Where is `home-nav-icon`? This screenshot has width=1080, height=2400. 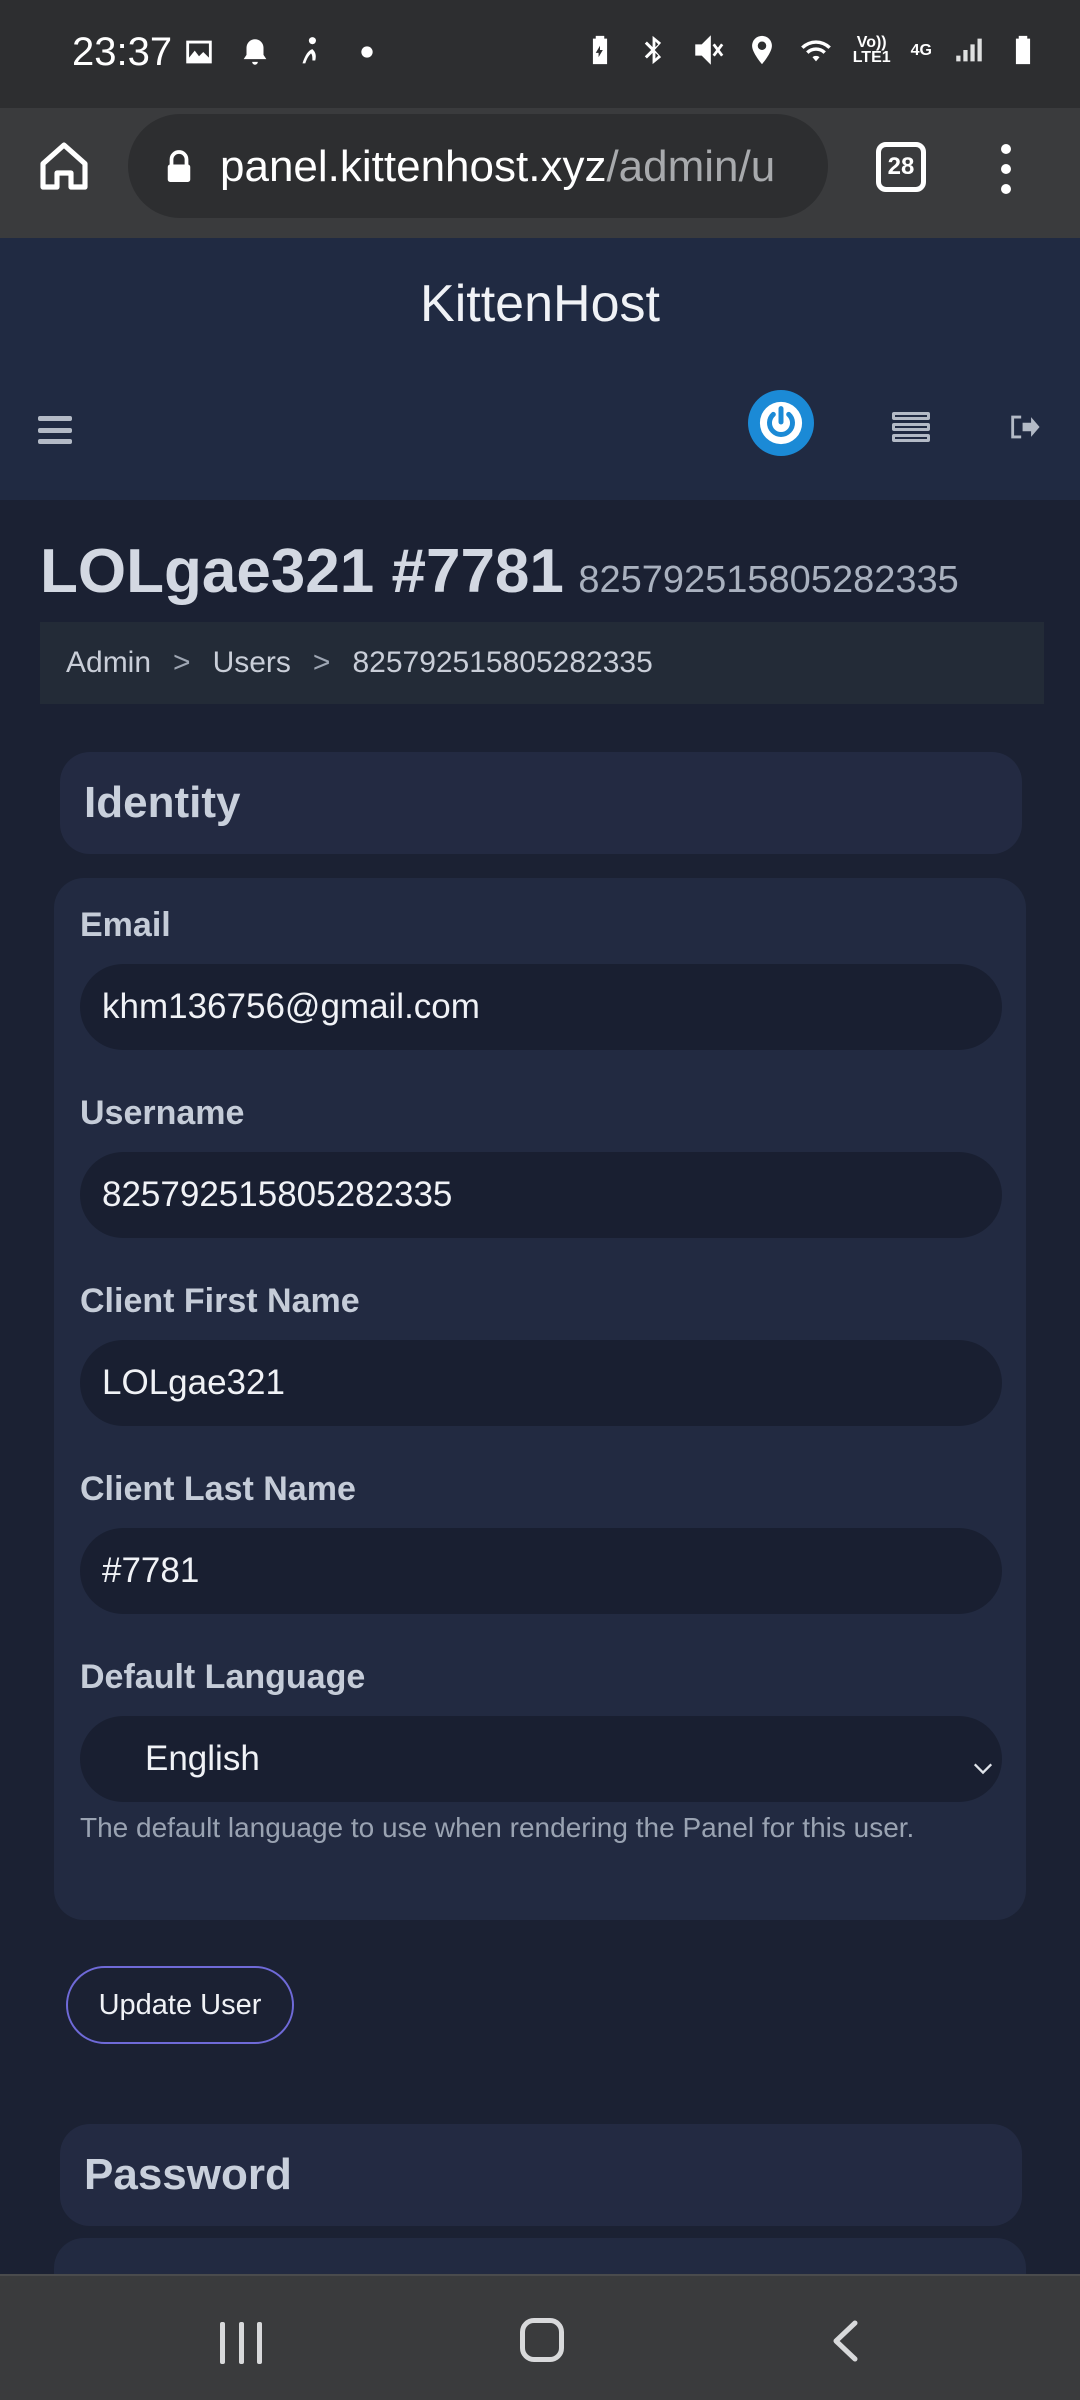
home-nav-icon is located at coordinates (542, 2340).